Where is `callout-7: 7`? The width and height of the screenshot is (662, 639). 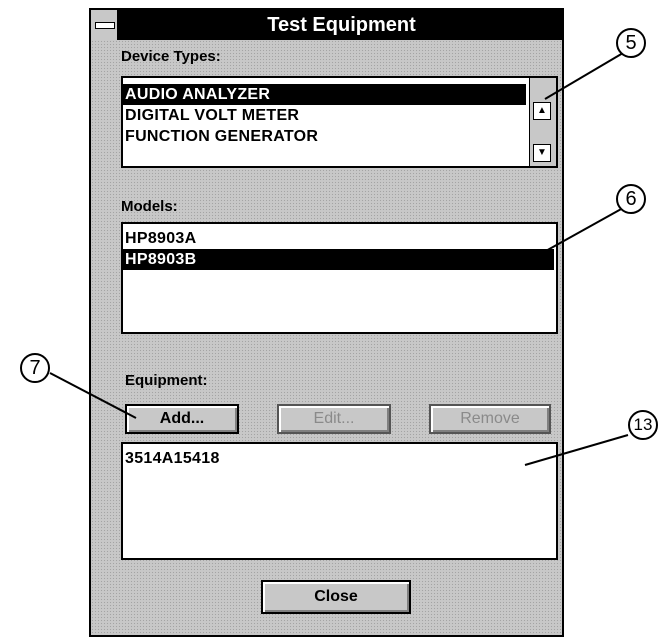
callout-7: 7 is located at coordinates (35, 368).